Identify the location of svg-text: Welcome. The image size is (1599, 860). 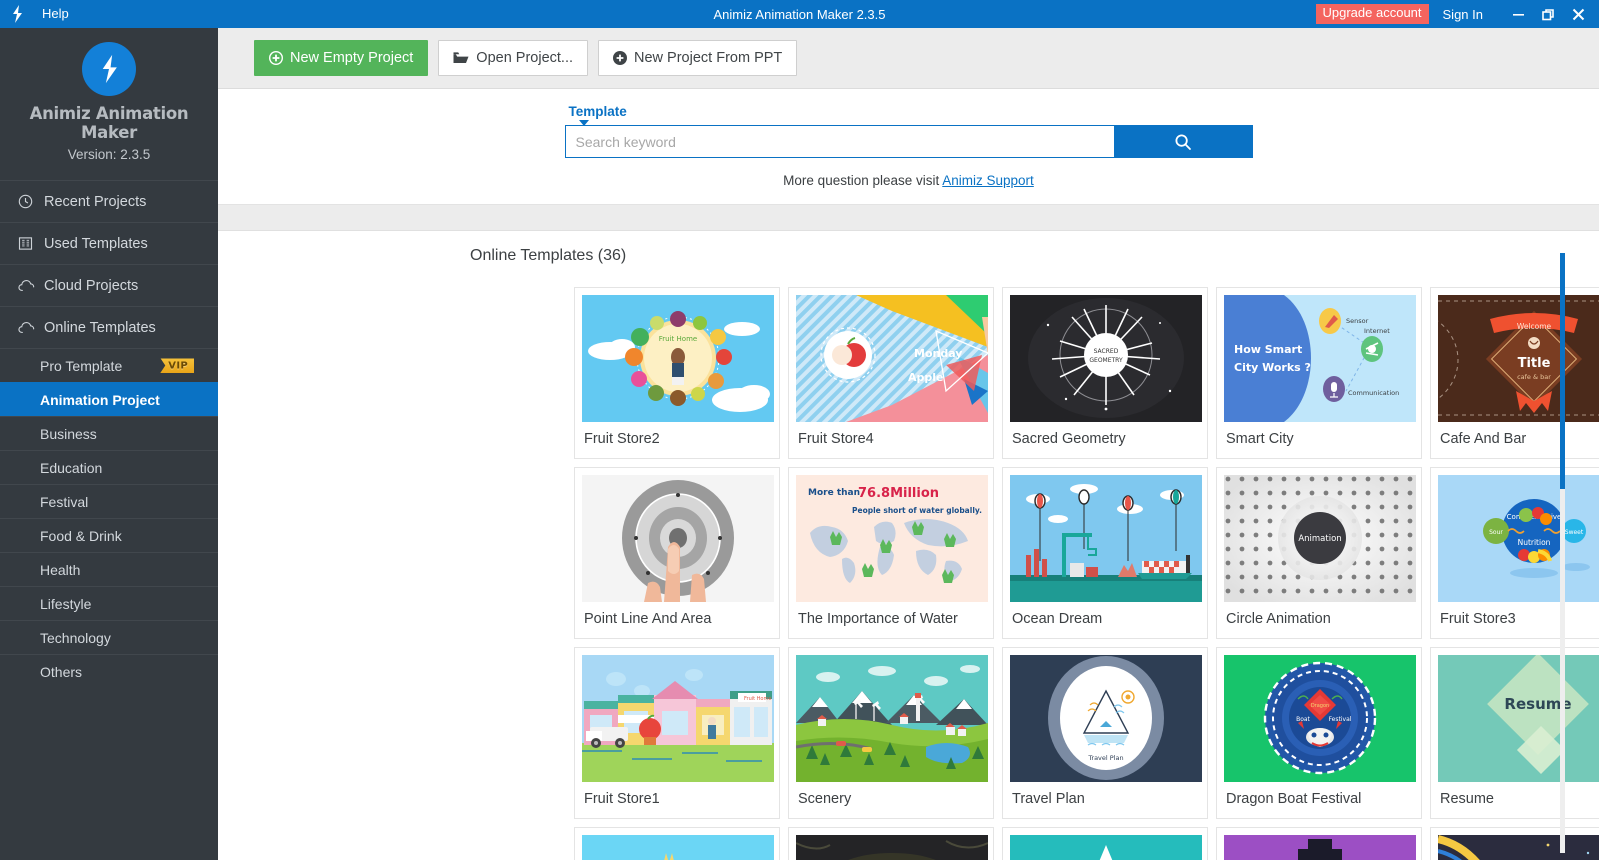
(1534, 326).